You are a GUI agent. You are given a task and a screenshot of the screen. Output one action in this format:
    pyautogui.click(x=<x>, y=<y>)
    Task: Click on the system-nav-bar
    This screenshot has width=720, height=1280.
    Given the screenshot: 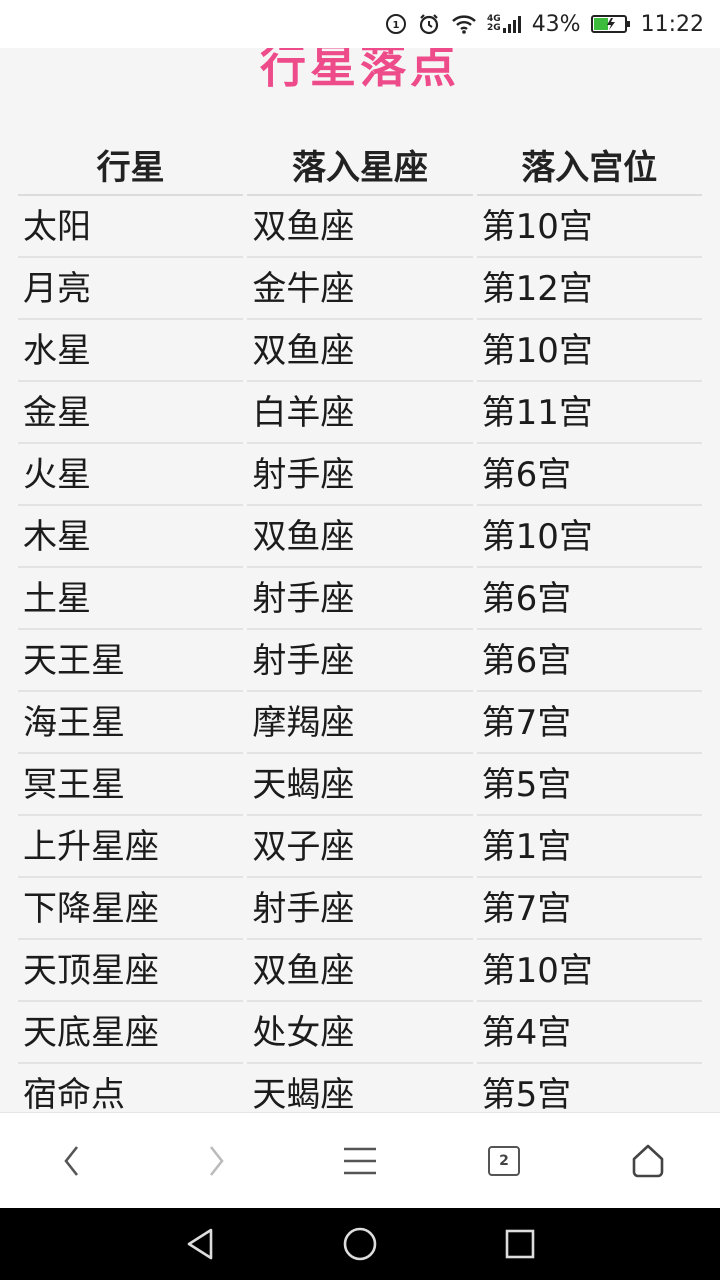 What is the action you would take?
    pyautogui.click(x=360, y=1244)
    